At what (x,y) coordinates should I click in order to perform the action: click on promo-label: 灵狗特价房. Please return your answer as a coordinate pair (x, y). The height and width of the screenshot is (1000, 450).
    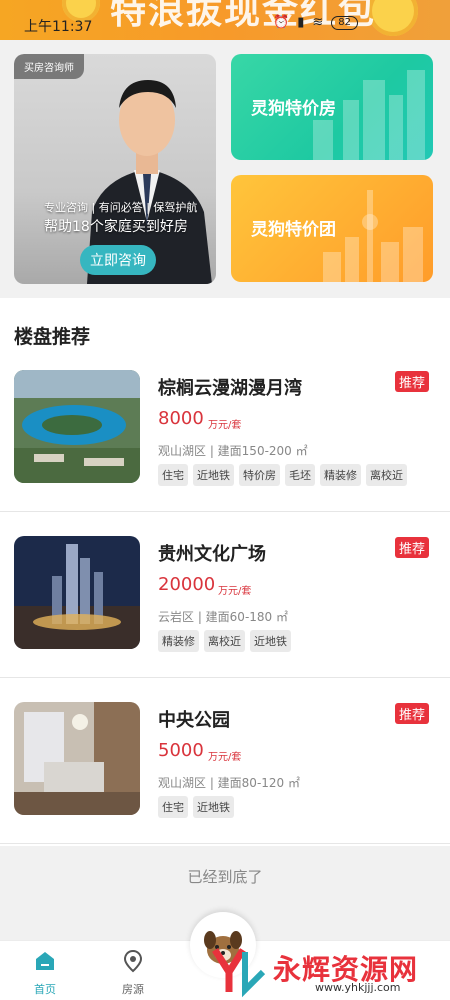
    Looking at the image, I should click on (293, 109).